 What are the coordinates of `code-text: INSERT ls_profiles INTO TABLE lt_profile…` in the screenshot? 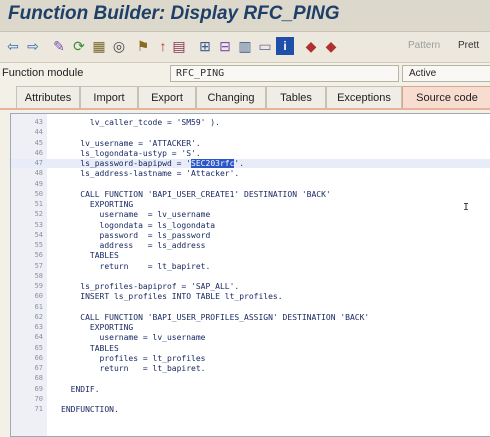 It's located at (172, 297).